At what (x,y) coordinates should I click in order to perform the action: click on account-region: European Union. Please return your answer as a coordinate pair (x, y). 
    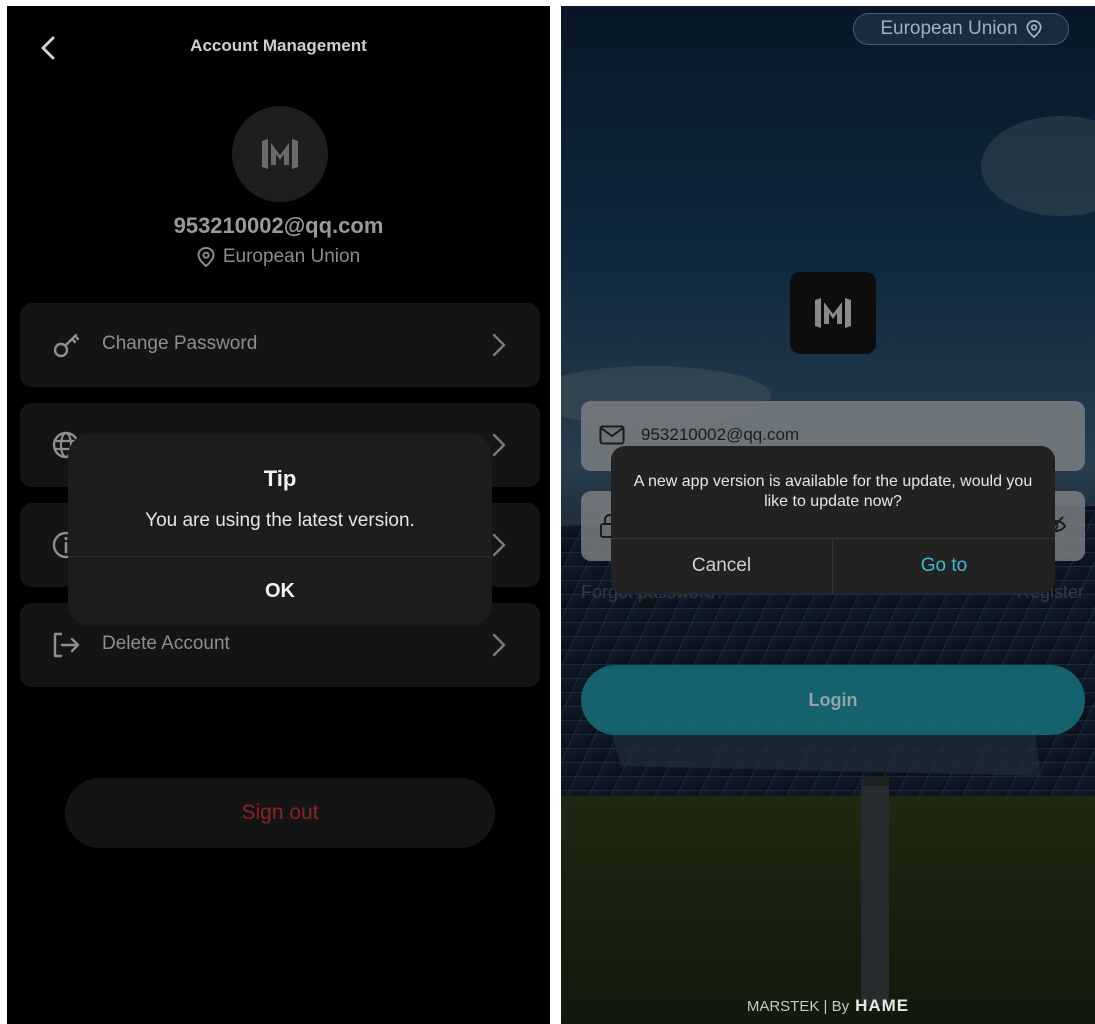
    Looking at the image, I should click on (278, 257).